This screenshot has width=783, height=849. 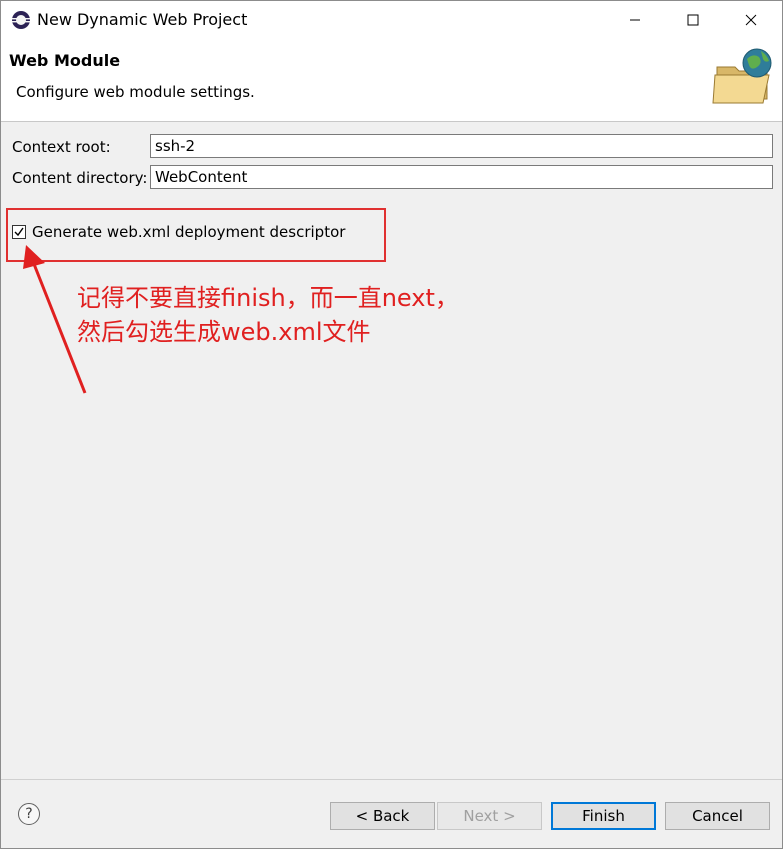 I want to click on finish-button: Finish, so click(x=603, y=816).